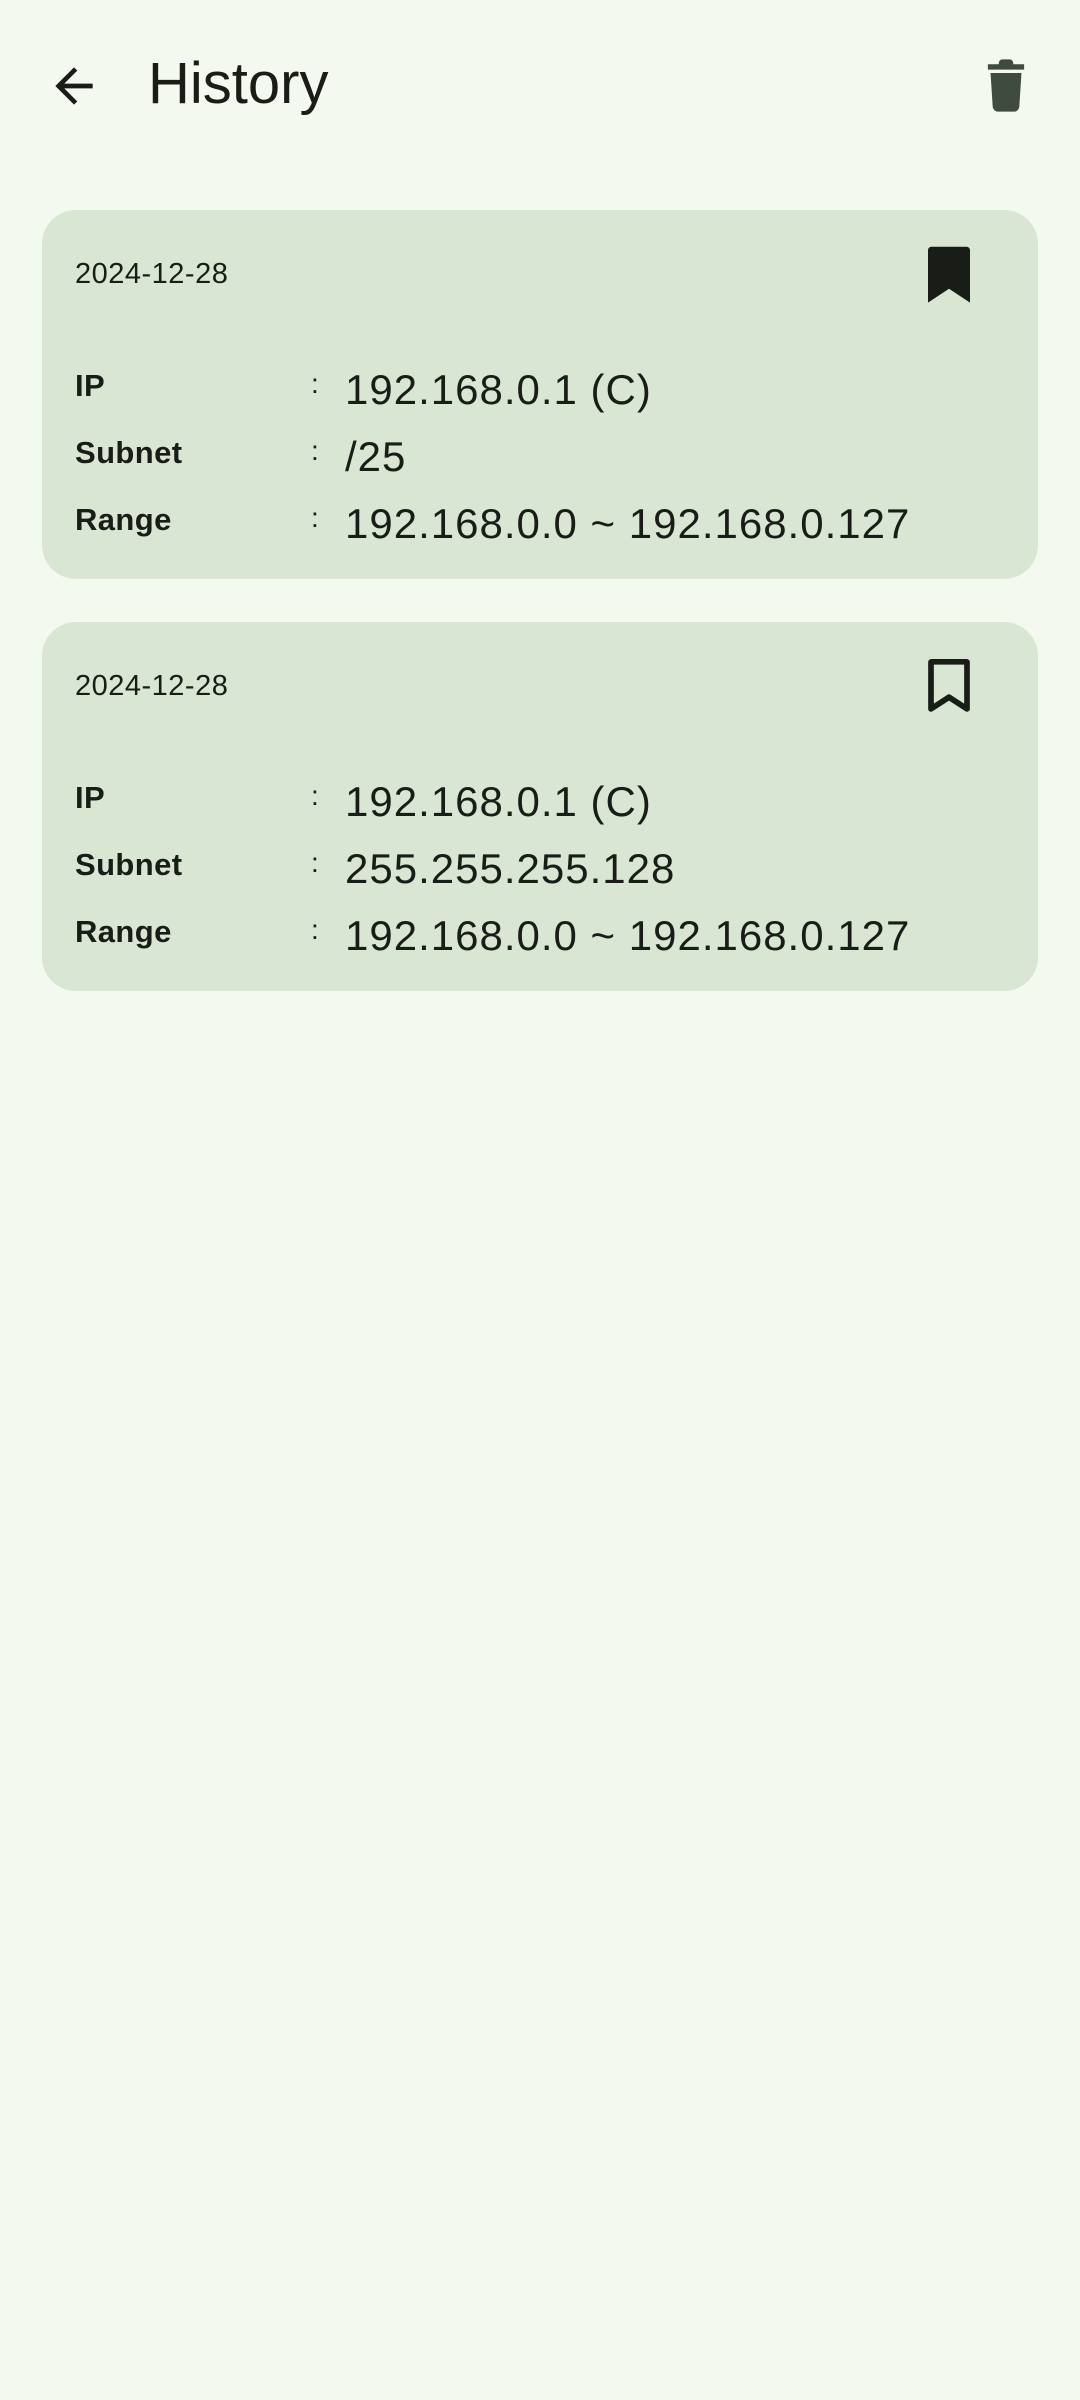  Describe the element at coordinates (238, 83) in the screenshot. I see `page-title: History` at that location.